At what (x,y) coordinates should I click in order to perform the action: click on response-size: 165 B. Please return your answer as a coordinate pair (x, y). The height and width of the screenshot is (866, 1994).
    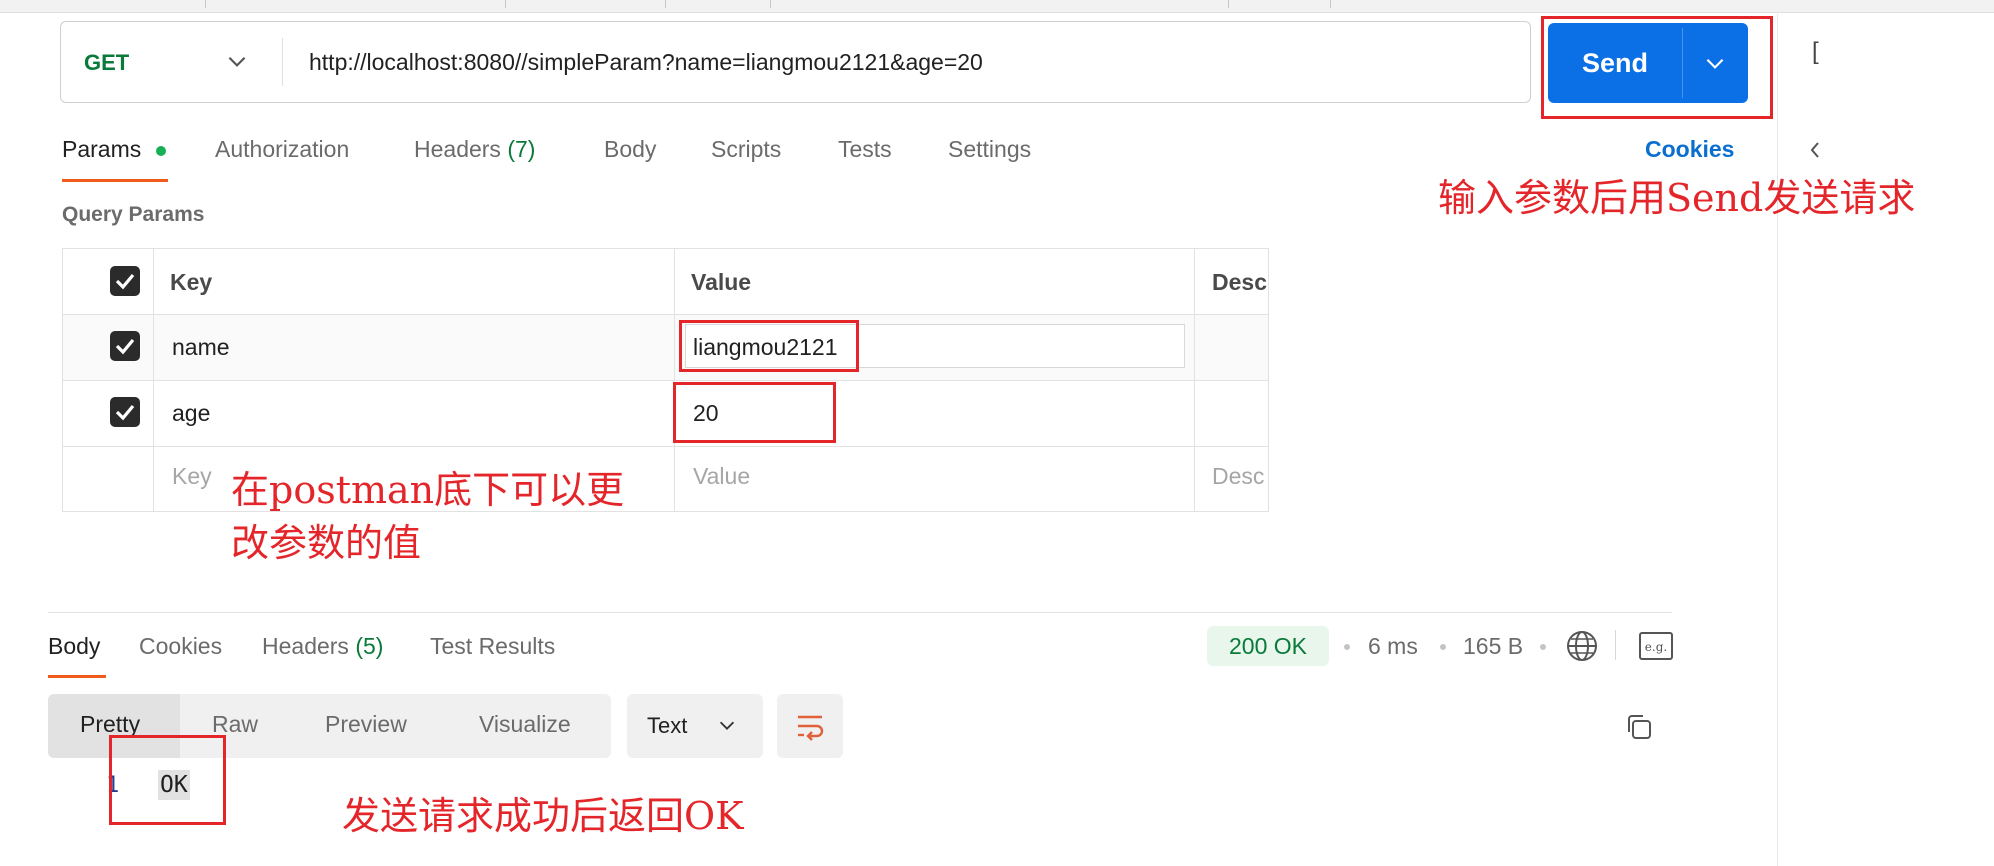
    Looking at the image, I should click on (1493, 646).